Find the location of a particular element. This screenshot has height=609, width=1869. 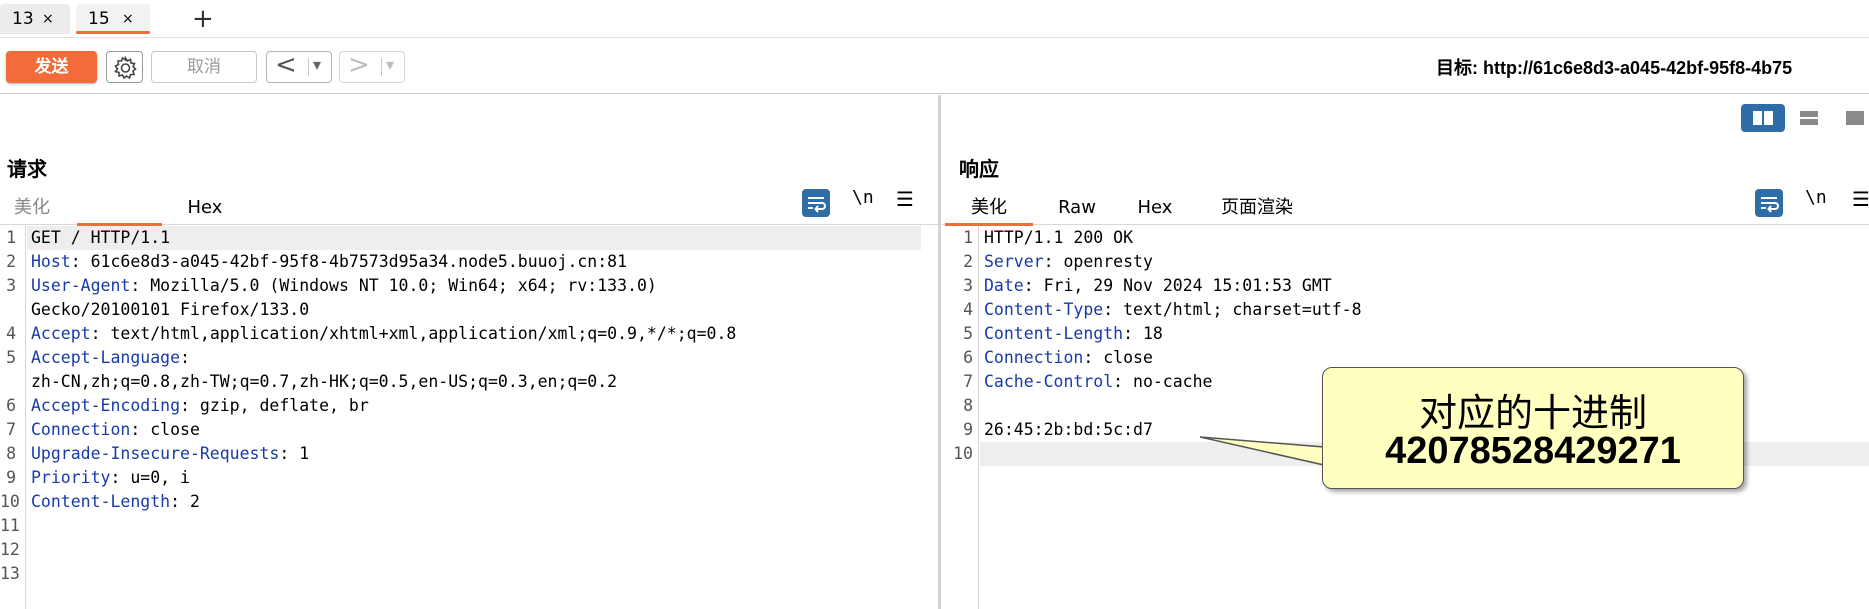

line-number: 5 is located at coordinates (11, 357).